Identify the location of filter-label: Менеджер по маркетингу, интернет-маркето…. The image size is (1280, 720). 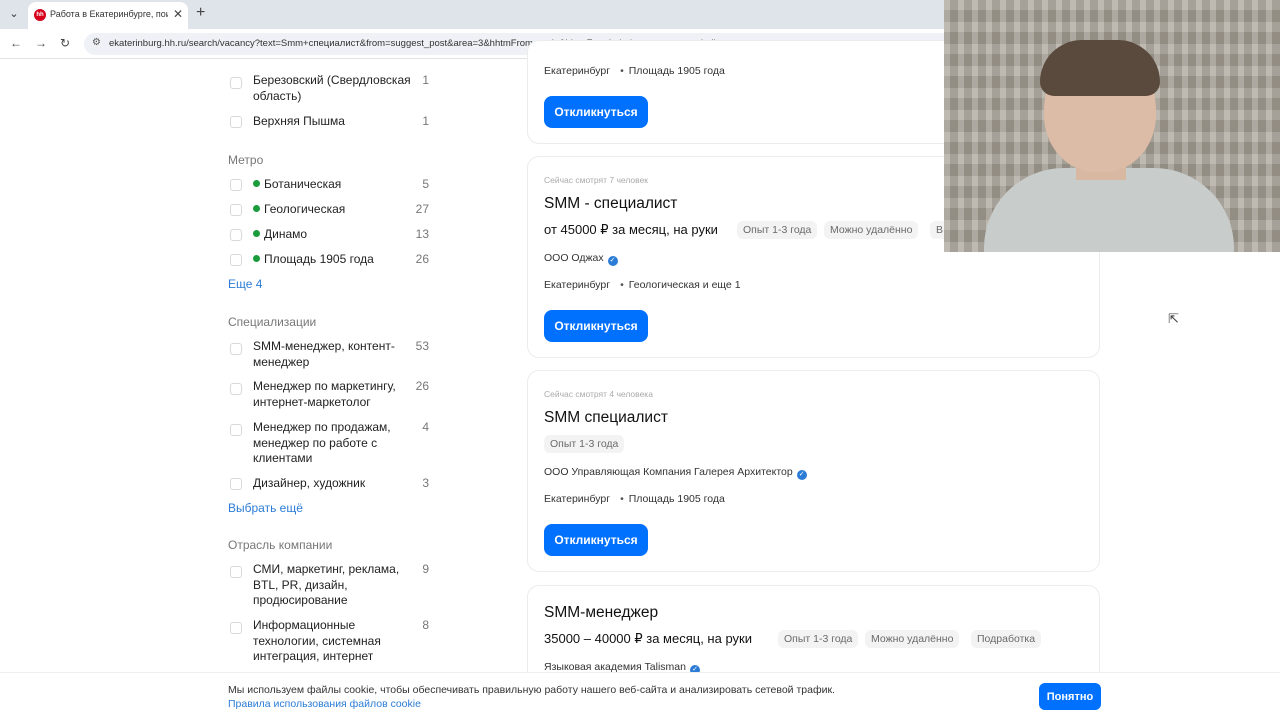
(324, 394).